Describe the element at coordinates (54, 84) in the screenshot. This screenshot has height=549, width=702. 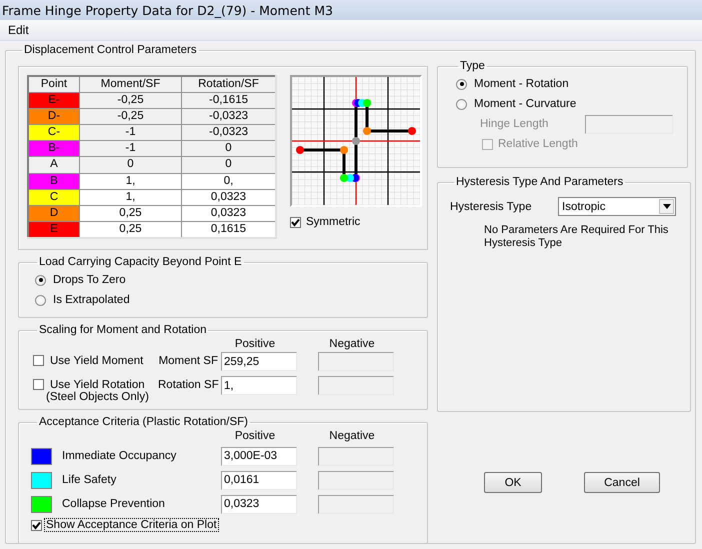
I see `column-header: Point` at that location.